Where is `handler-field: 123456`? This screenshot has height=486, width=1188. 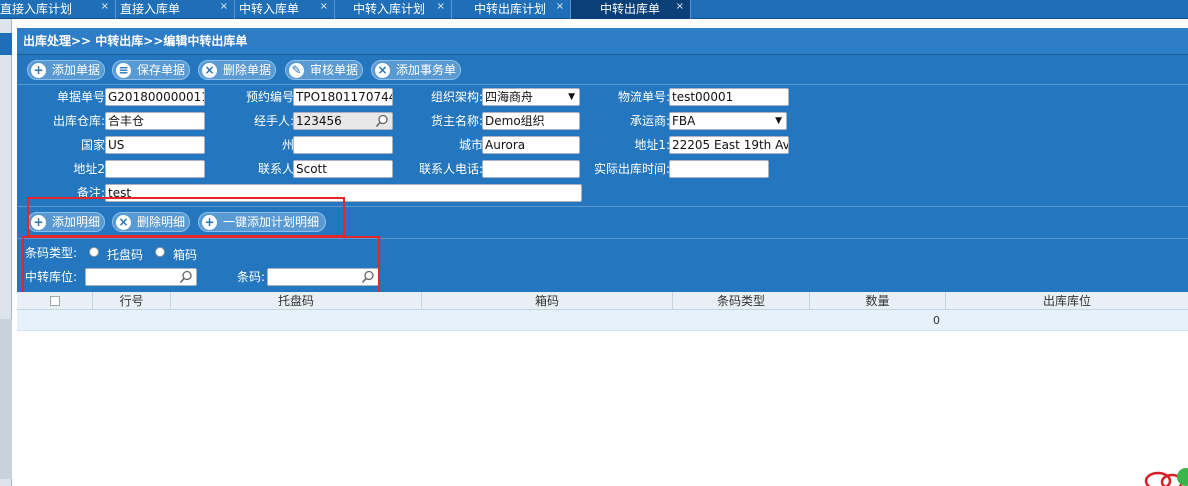
handler-field: 123456 is located at coordinates (343, 121).